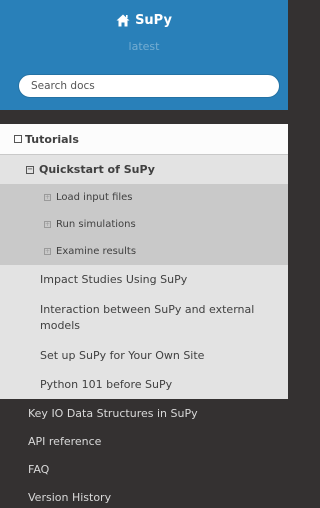 The height and width of the screenshot is (508, 320). I want to click on collapse-icon, so click(18, 139).